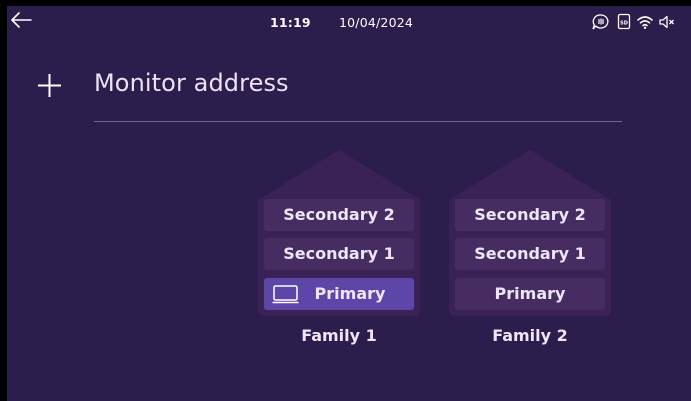 This screenshot has width=691, height=401. Describe the element at coordinates (339, 233) in the screenshot. I see `family-1-house: Secondary 2 Secondary 1 Primary` at that location.